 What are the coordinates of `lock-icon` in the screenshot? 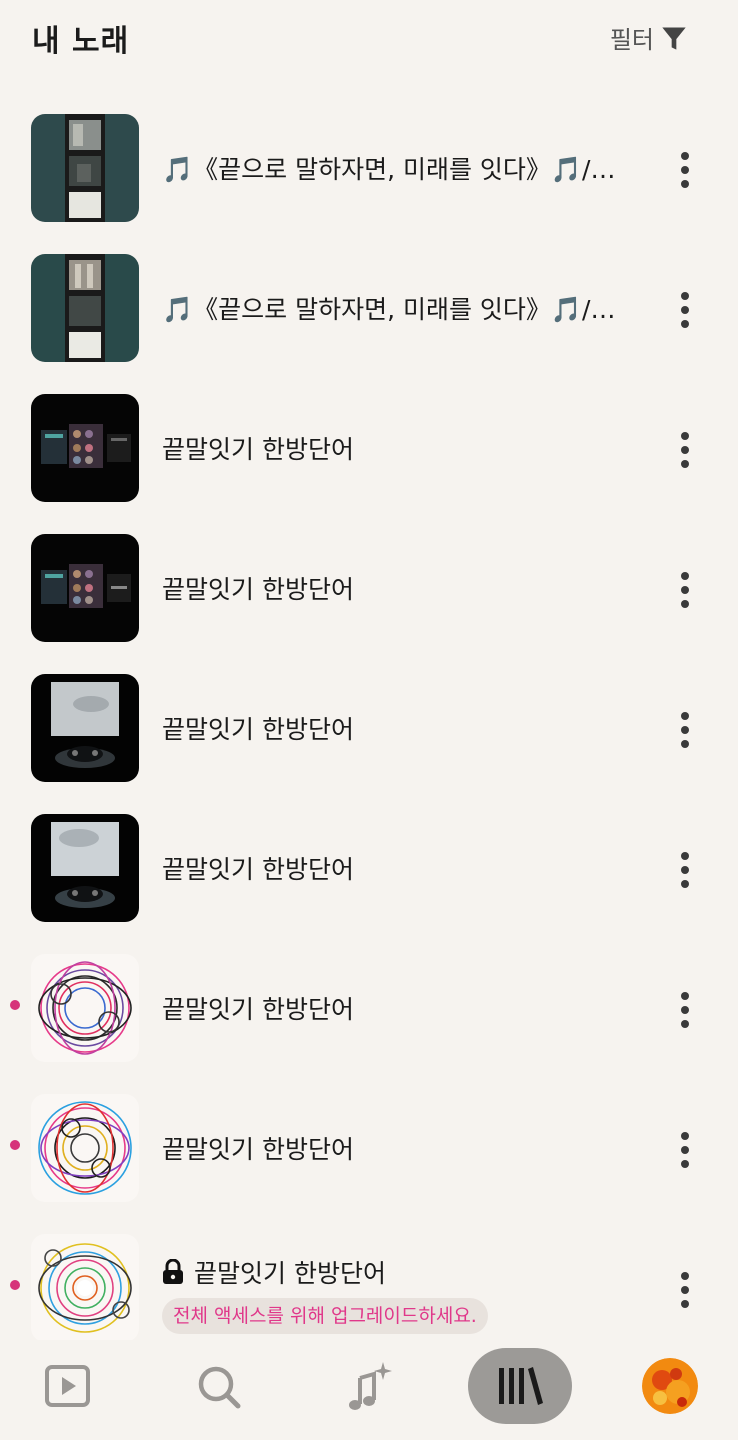 It's located at (173, 1271).